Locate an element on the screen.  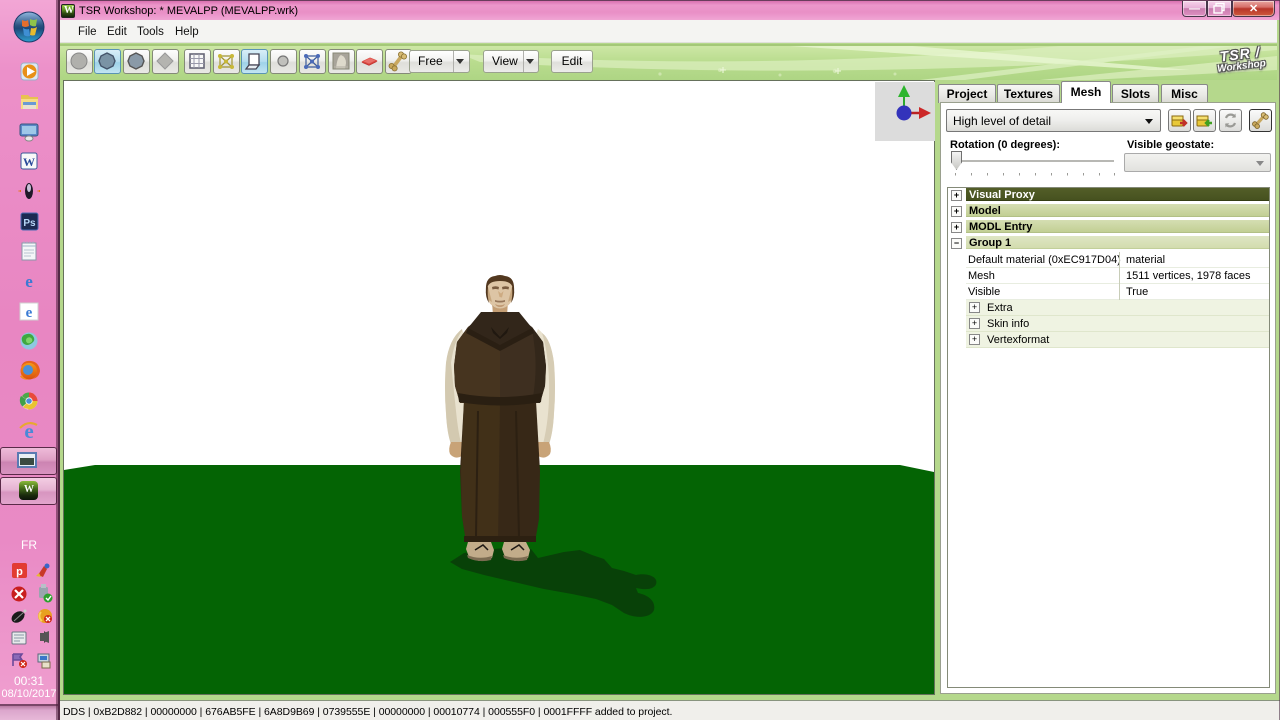
svg-text: Ps is located at coordinates (29, 223).